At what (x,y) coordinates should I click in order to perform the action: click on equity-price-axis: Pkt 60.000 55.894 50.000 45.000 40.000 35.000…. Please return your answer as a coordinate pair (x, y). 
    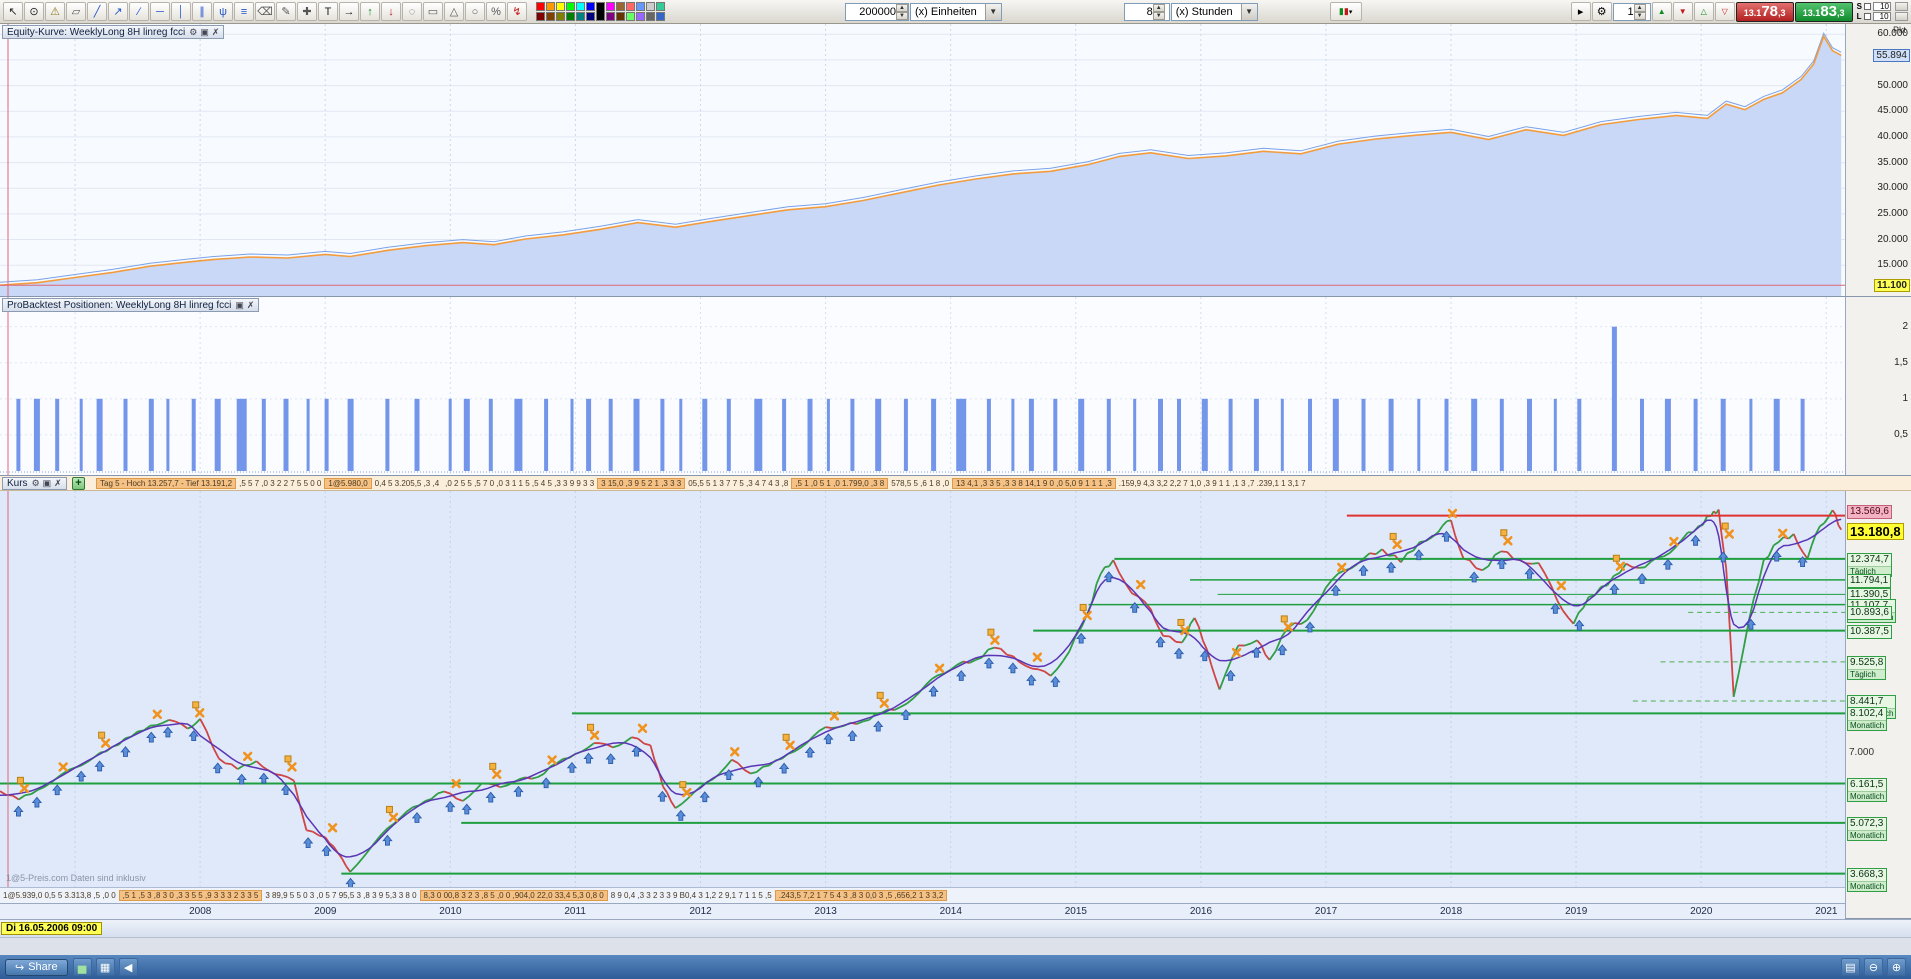
    Looking at the image, I should click on (1878, 160).